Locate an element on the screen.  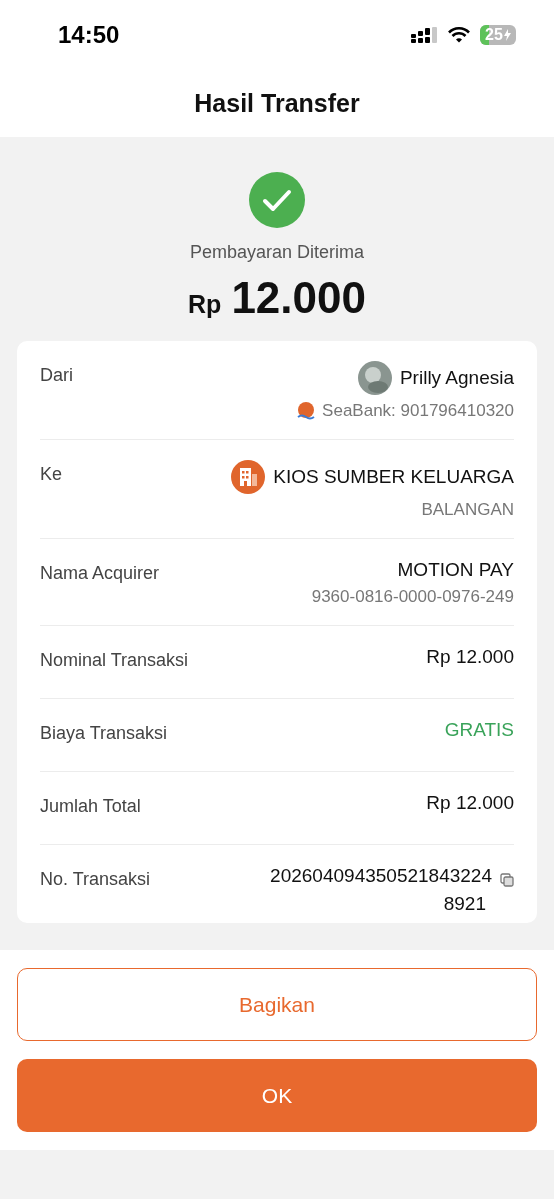
detail-label: Dari is located at coordinates (56, 375).